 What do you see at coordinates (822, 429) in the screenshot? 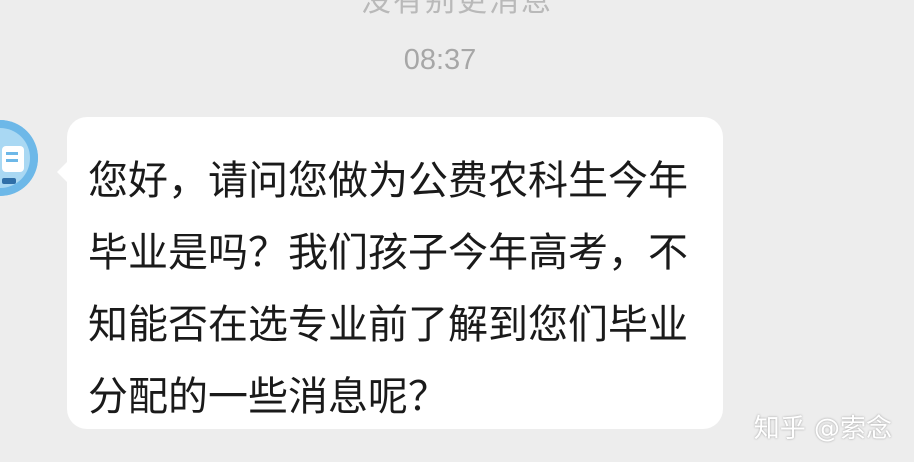
I see `watermark: 知乎 @索念` at bounding box center [822, 429].